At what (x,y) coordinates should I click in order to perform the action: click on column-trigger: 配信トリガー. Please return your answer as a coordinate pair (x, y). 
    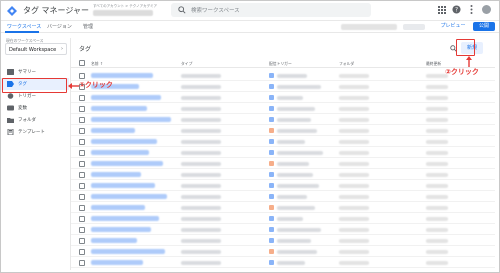
    Looking at the image, I should click on (280, 64).